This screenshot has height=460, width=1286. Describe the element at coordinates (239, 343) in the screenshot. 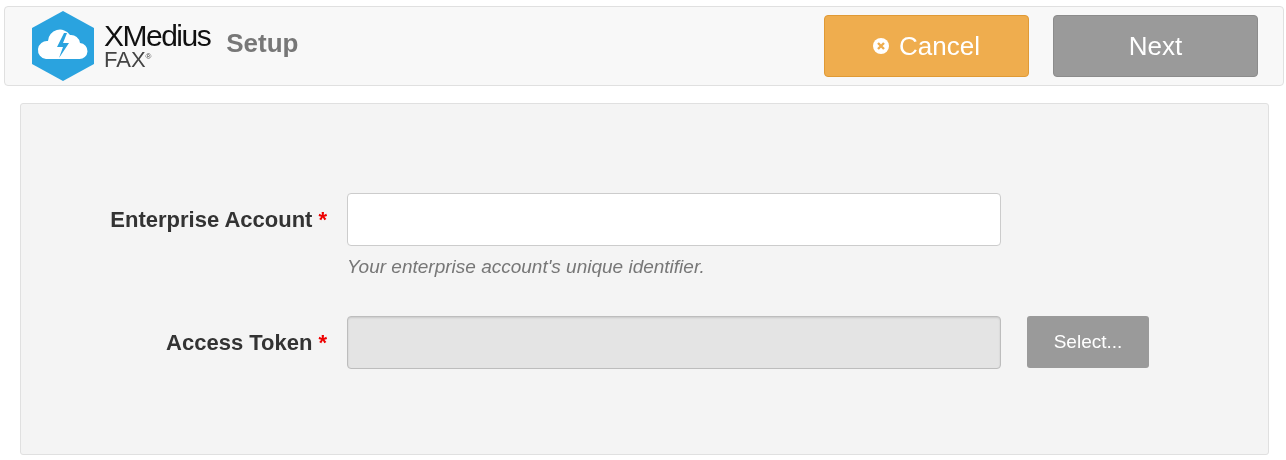

I see `field-label: Access Token` at that location.